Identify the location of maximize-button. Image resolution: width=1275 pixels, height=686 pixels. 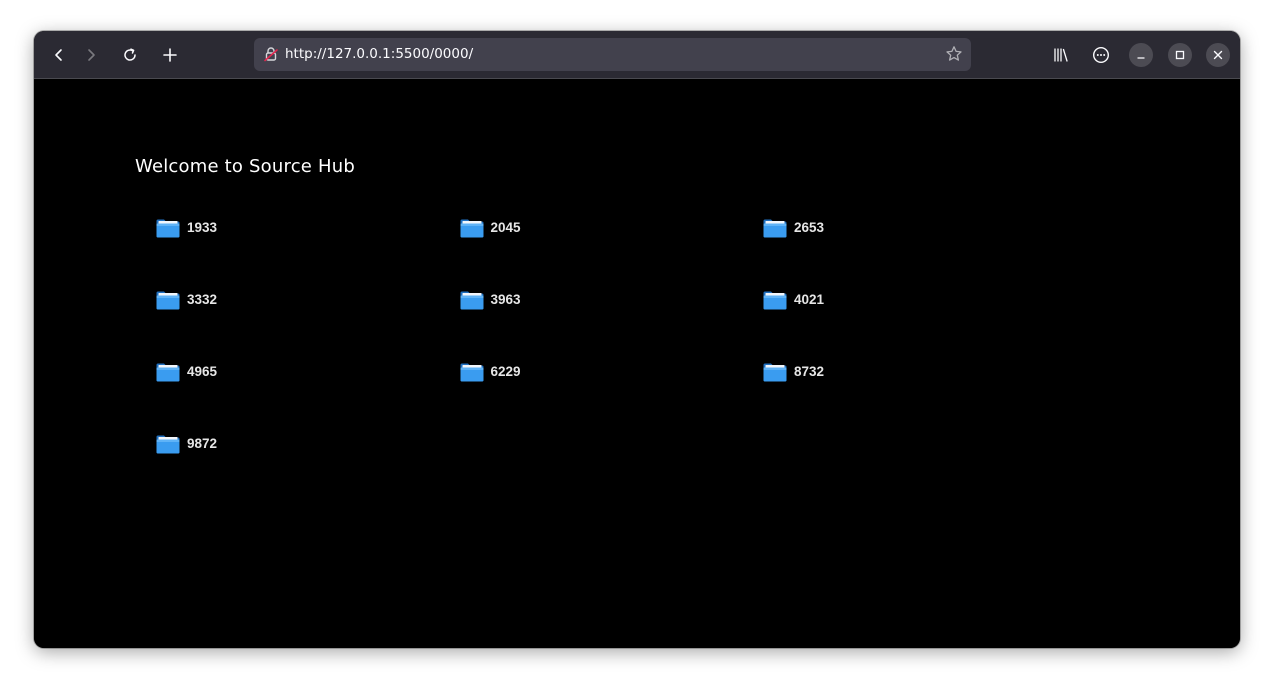
(1180, 55).